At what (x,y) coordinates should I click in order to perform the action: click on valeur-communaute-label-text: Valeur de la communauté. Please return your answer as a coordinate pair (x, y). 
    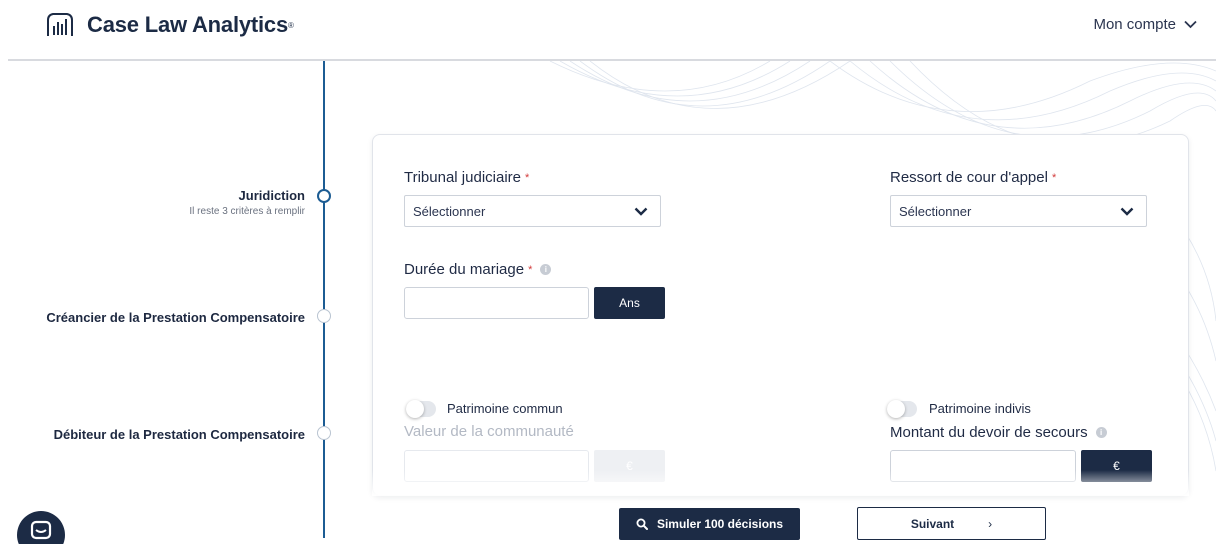
    Looking at the image, I should click on (489, 431).